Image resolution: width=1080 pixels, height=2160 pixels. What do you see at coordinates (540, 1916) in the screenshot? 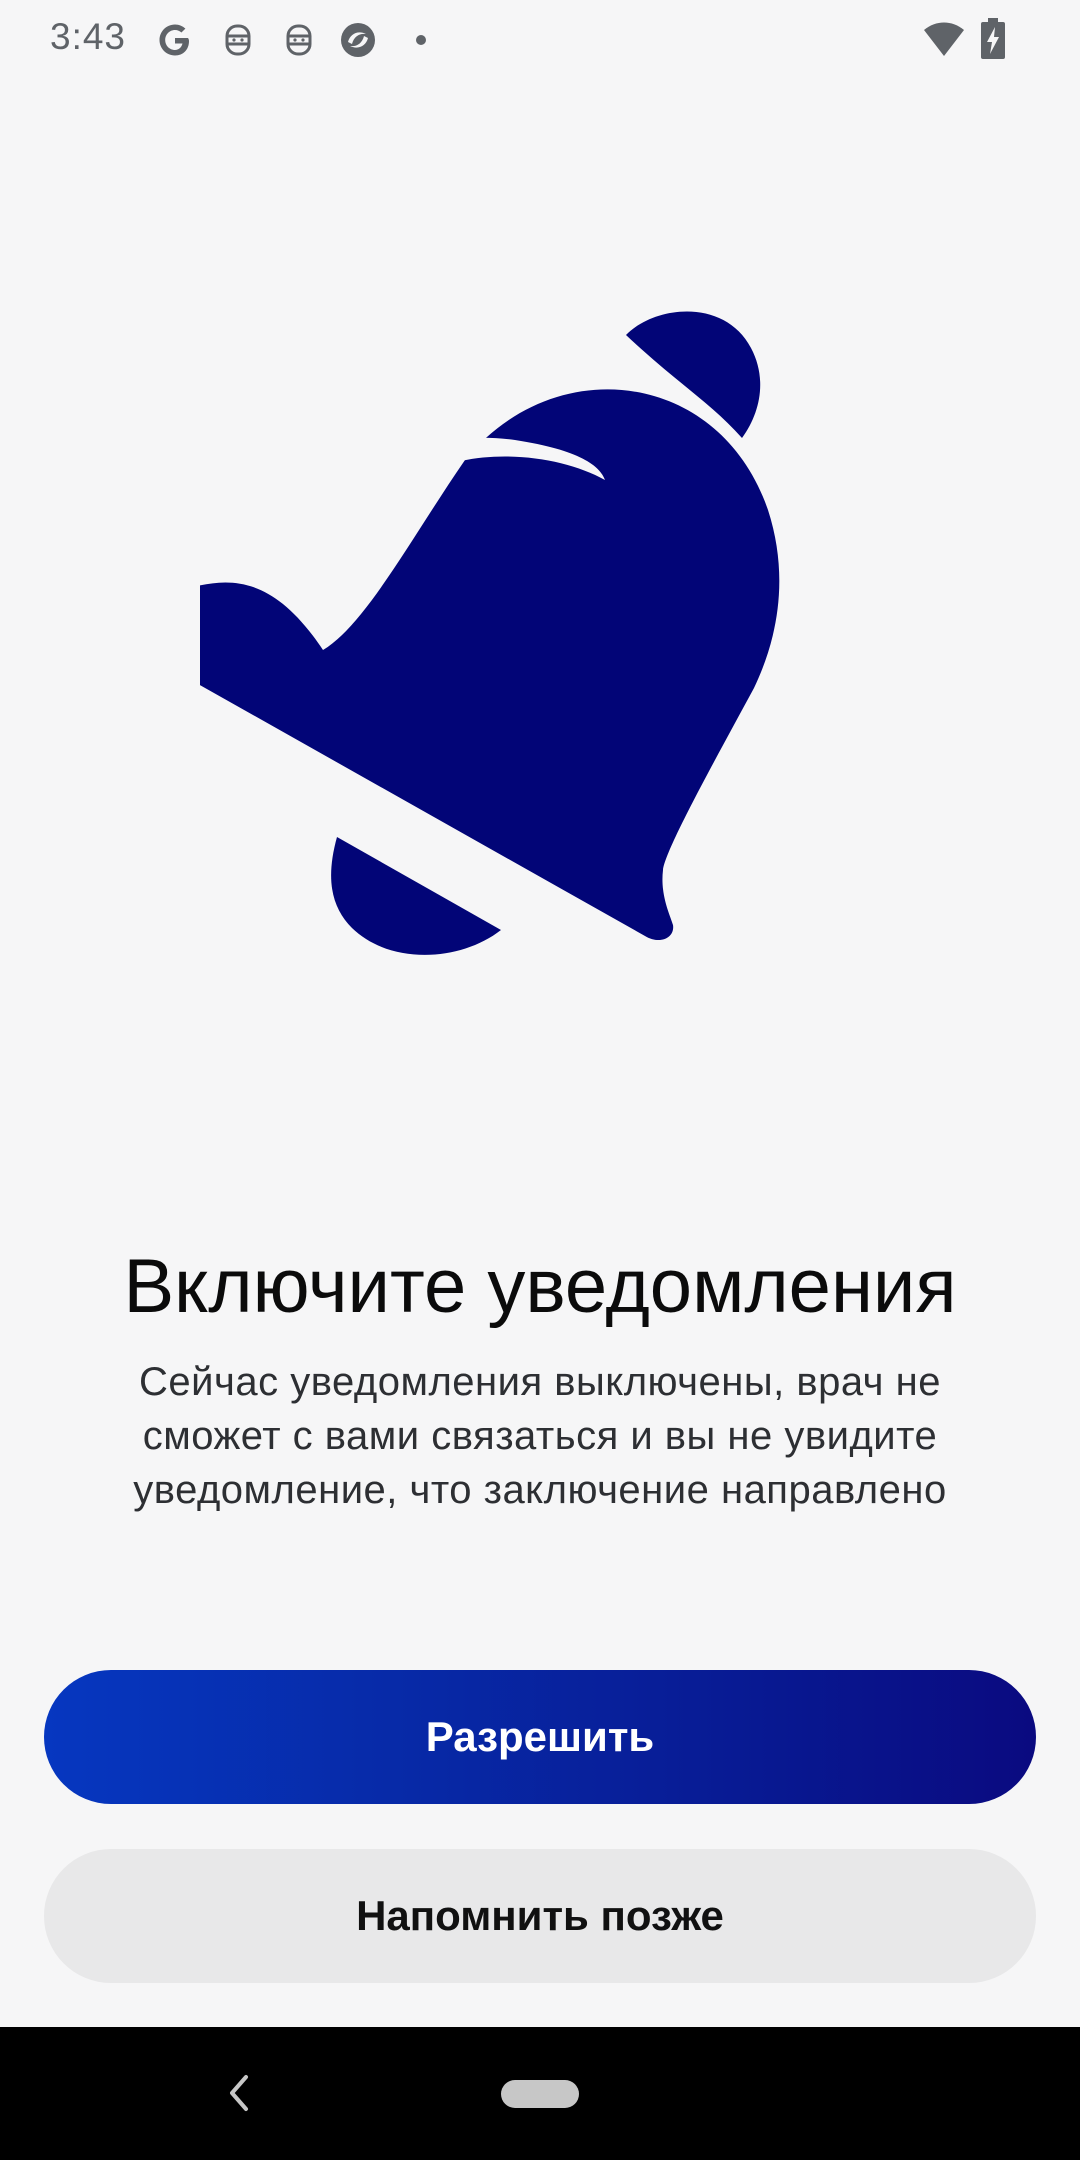
I see `remind-later-button: Напомнить позже` at bounding box center [540, 1916].